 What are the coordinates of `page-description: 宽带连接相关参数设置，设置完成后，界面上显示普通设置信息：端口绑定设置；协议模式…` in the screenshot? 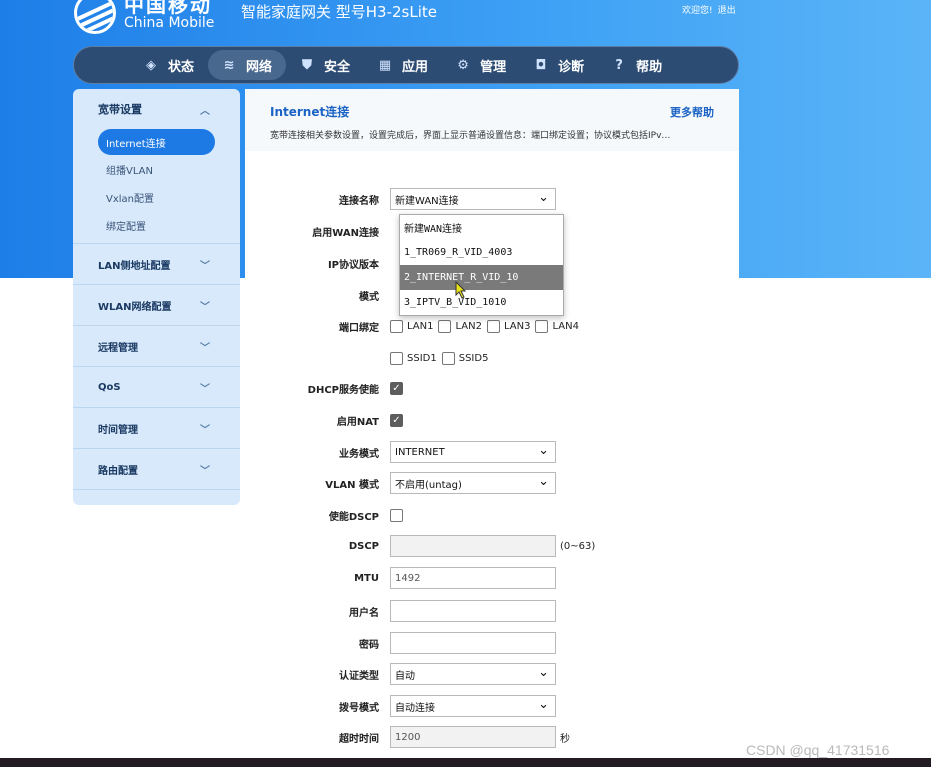 It's located at (470, 136).